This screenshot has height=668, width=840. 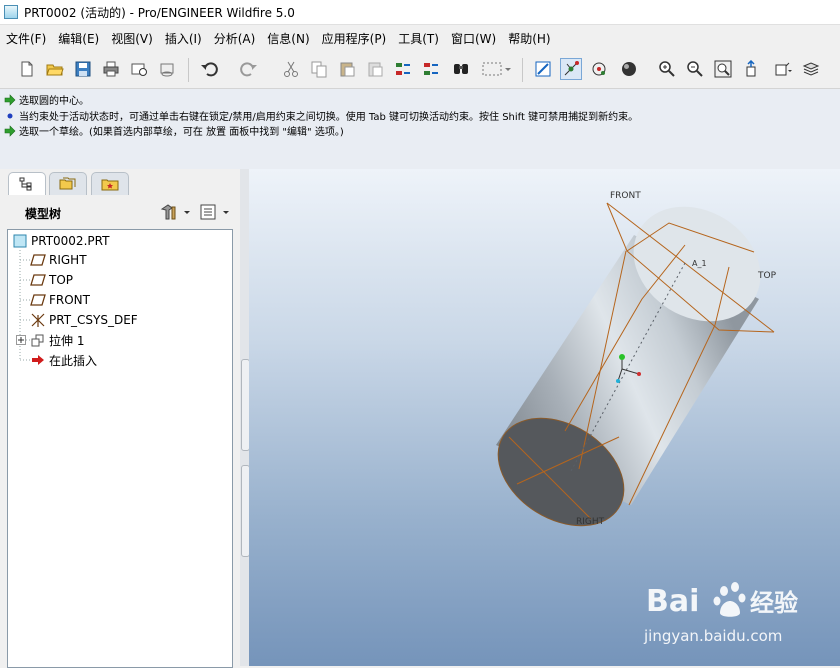 What do you see at coordinates (61, 280) in the screenshot?
I see `tree-item-label: TOP` at bounding box center [61, 280].